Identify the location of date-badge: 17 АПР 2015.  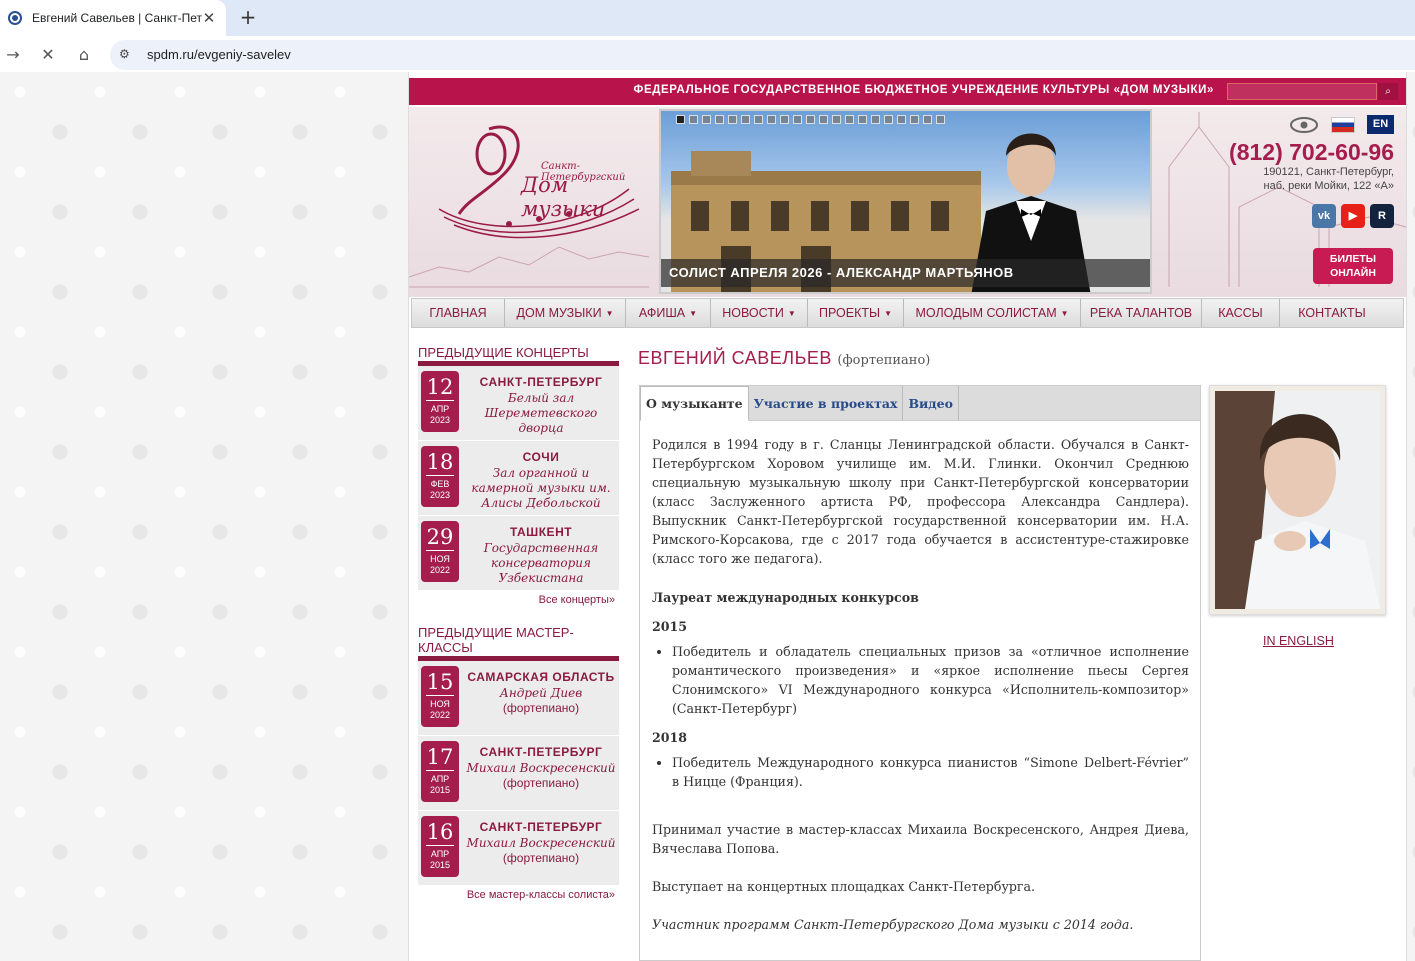
(440, 771).